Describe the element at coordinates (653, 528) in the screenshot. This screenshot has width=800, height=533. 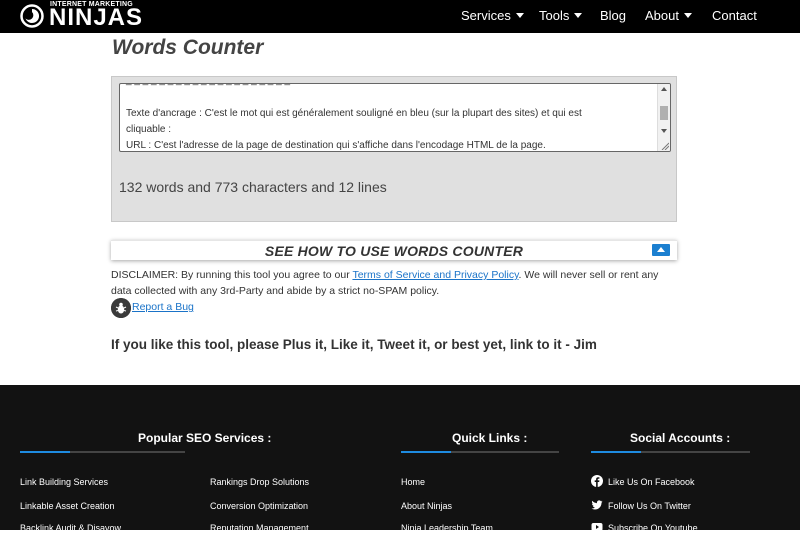
I see `footer-social-link: Subscribe On Youtube` at that location.